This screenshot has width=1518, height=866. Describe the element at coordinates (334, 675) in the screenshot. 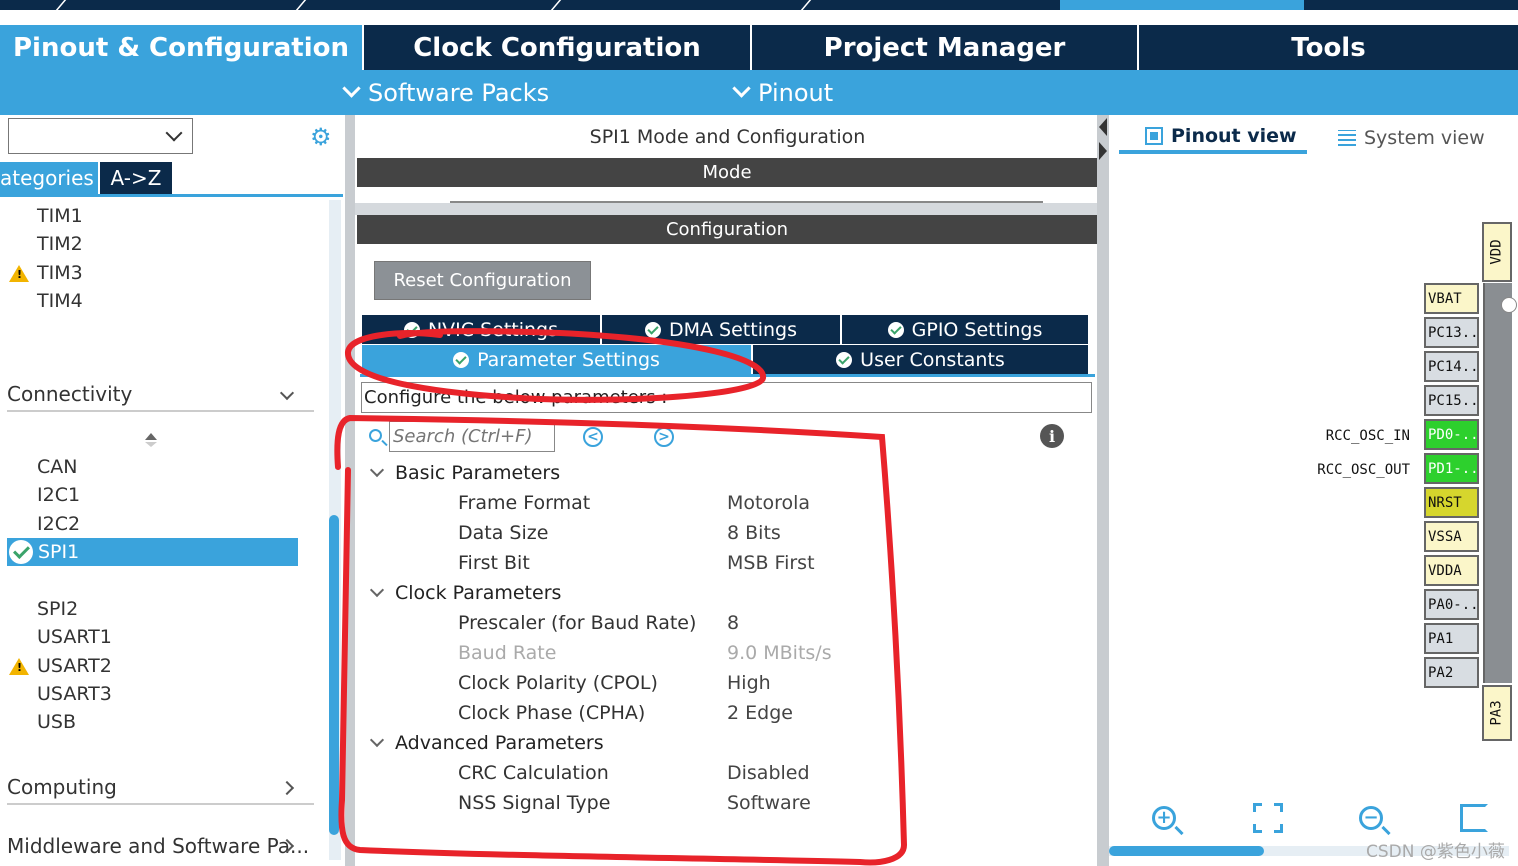

I see `left-scrollbar` at that location.